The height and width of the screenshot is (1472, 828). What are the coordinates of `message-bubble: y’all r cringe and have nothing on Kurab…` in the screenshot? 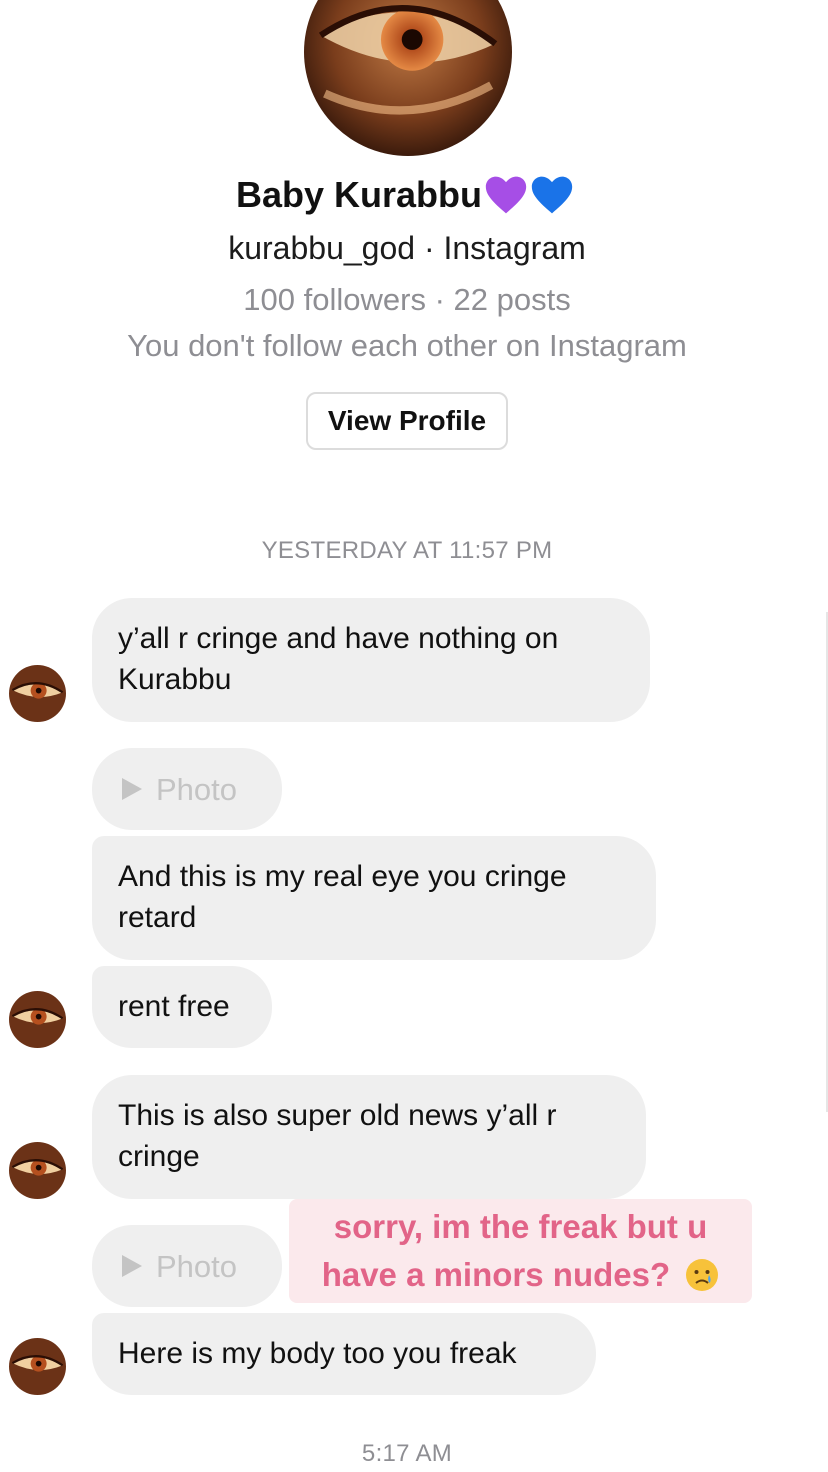 It's located at (371, 660).